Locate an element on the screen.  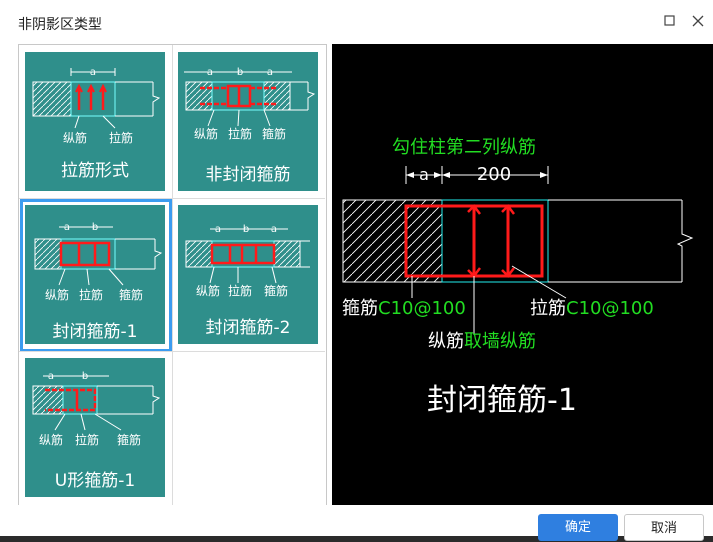
tie-label: 拉筋 is located at coordinates (548, 308).